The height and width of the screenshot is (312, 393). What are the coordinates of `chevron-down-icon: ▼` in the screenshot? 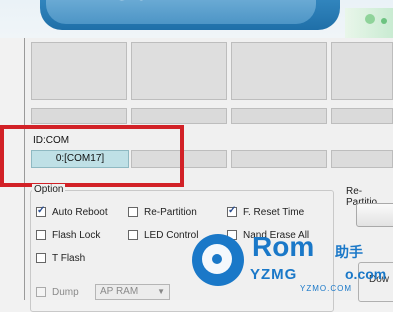 It's located at (161, 291).